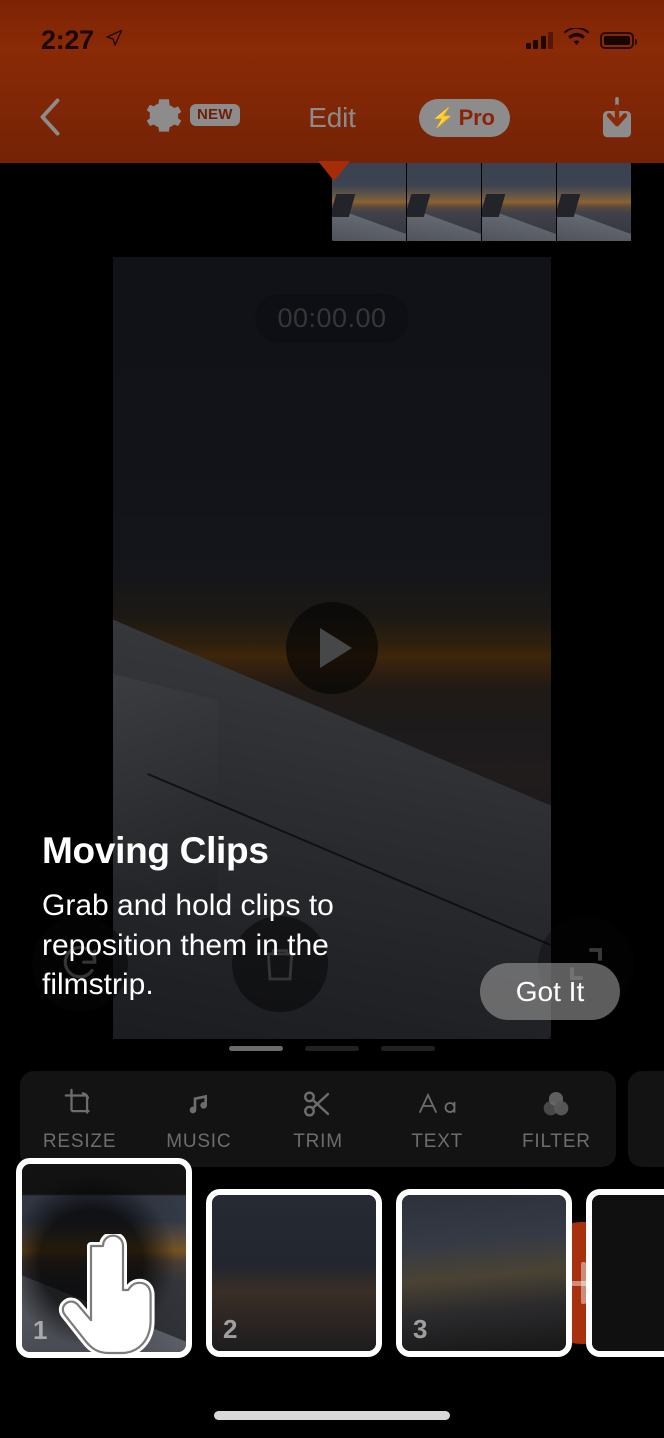  Describe the element at coordinates (199, 1141) in the screenshot. I see `toolbar-label-music: MUSIC` at that location.